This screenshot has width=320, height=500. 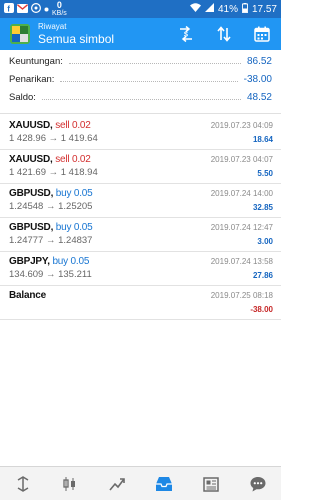 I want to click on balance-amount: -38.00, so click(x=261, y=309).